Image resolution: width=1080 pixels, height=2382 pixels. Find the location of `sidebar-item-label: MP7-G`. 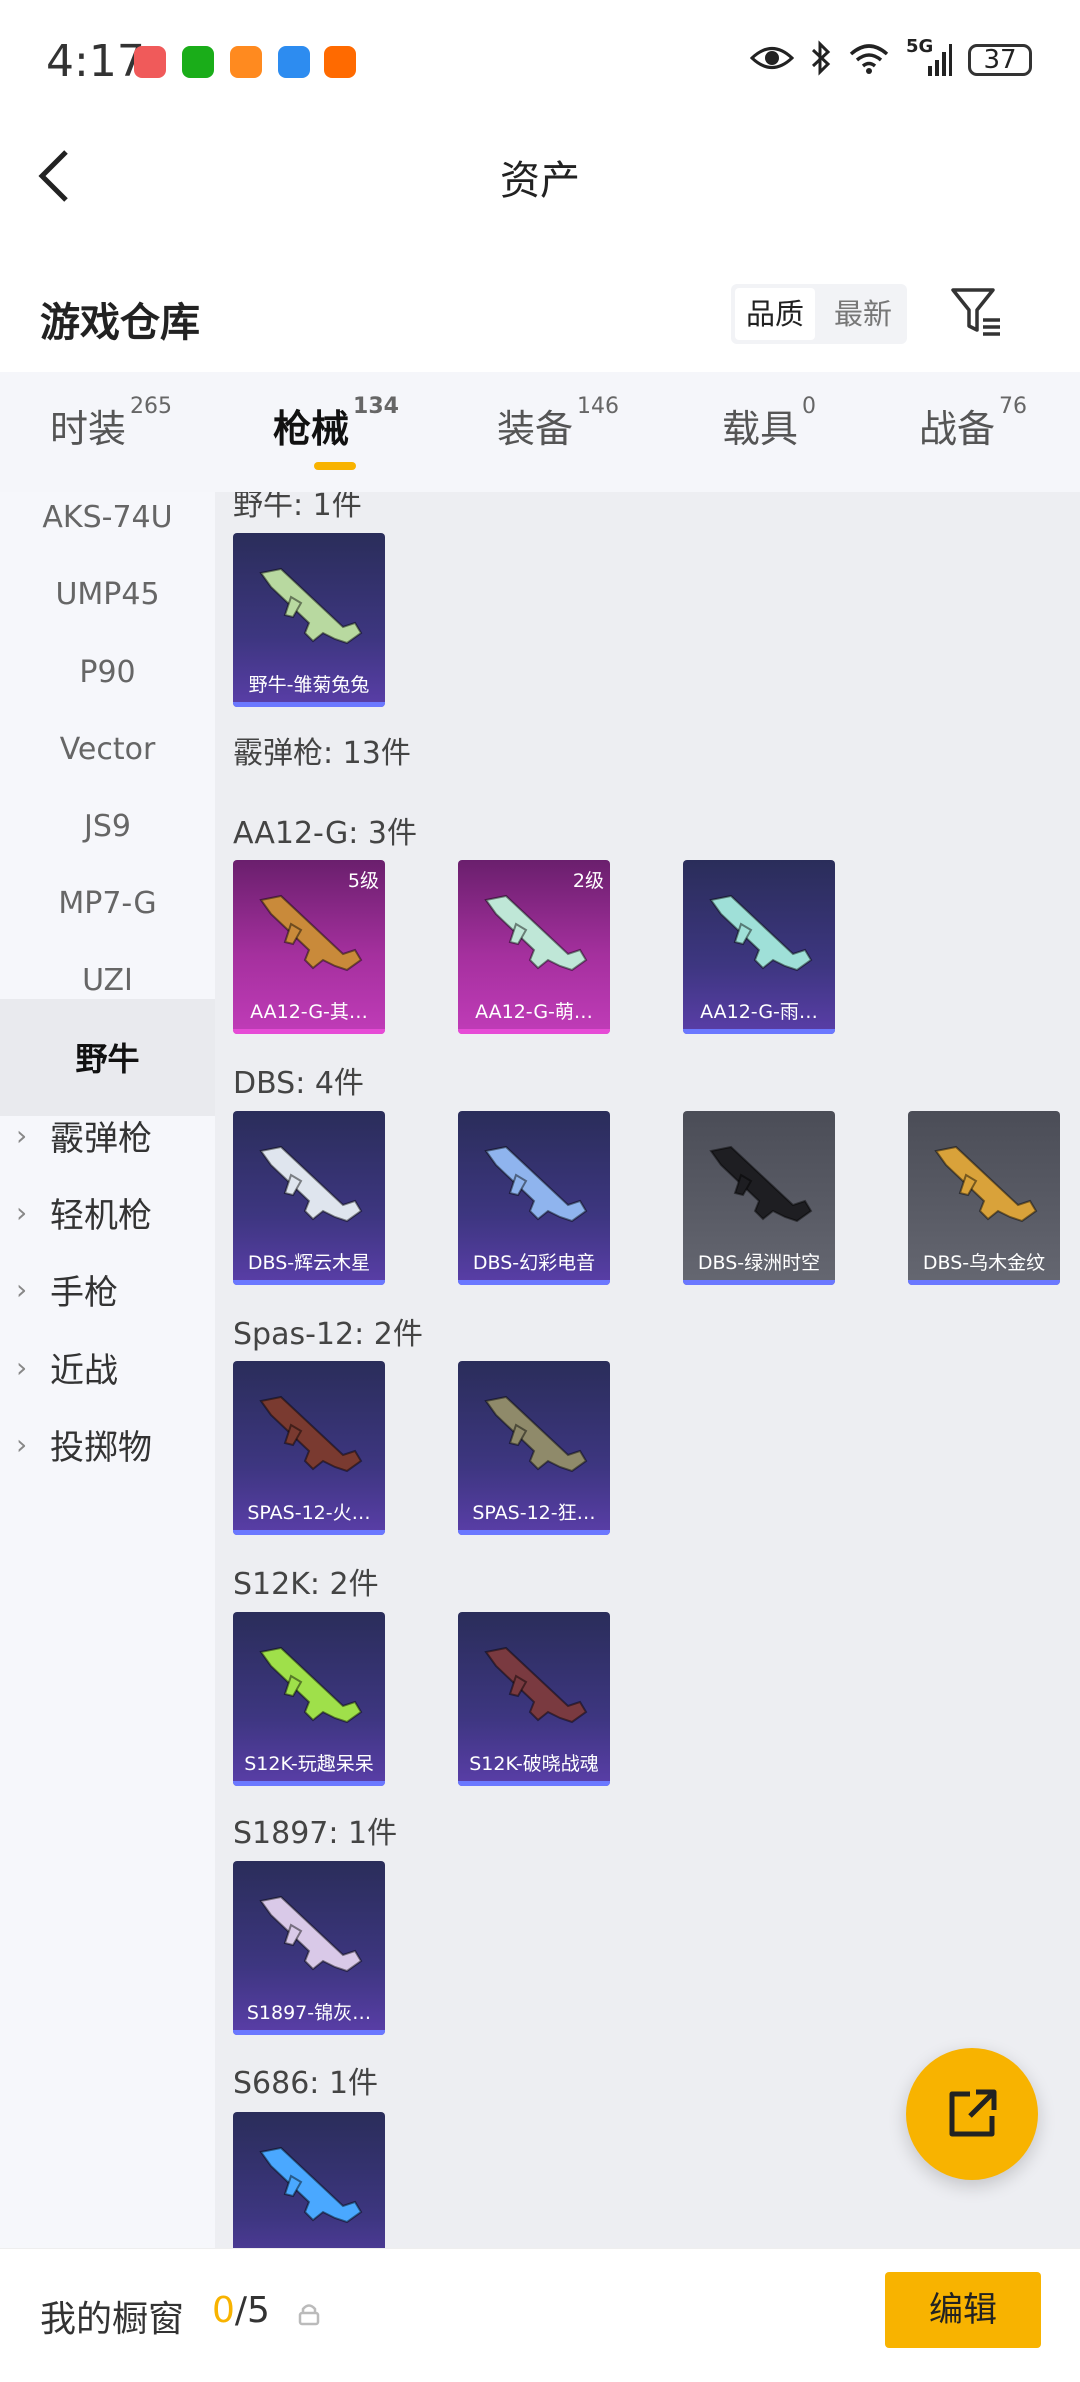

sidebar-item-label: MP7-G is located at coordinates (107, 903).